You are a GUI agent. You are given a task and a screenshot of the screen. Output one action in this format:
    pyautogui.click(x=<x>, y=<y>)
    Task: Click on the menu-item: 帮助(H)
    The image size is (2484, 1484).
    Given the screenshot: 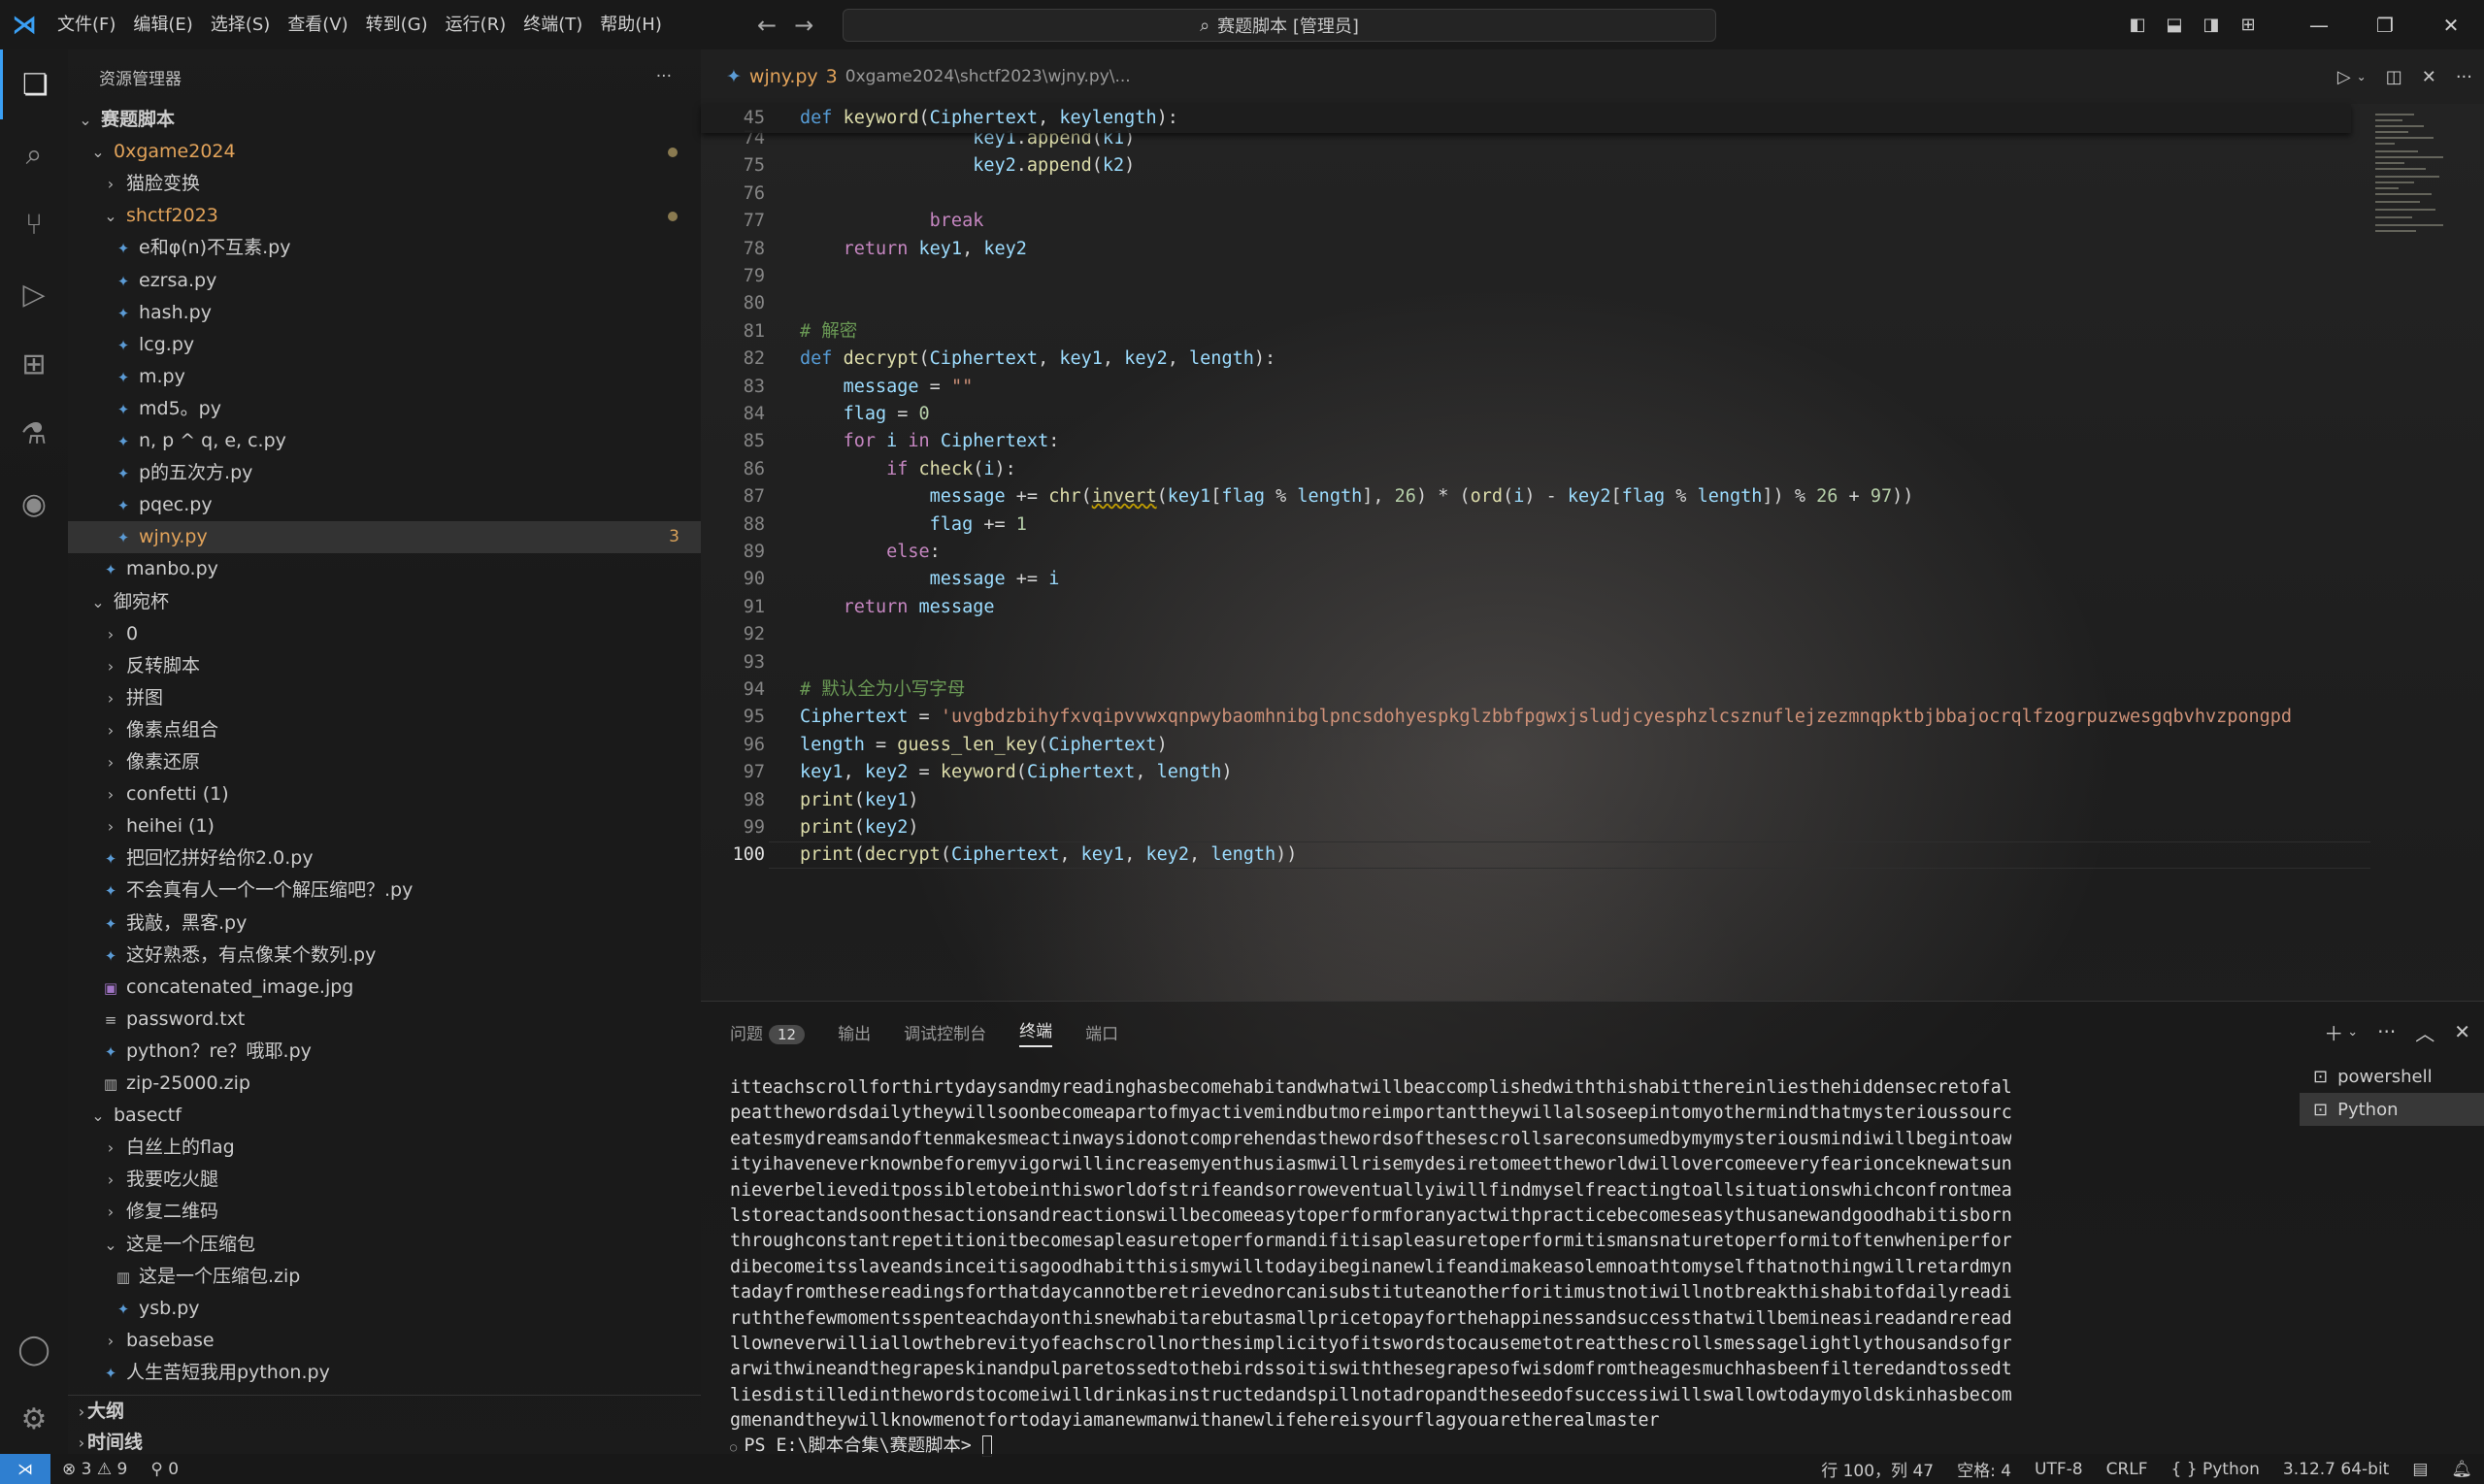 What is the action you would take?
    pyautogui.click(x=631, y=24)
    